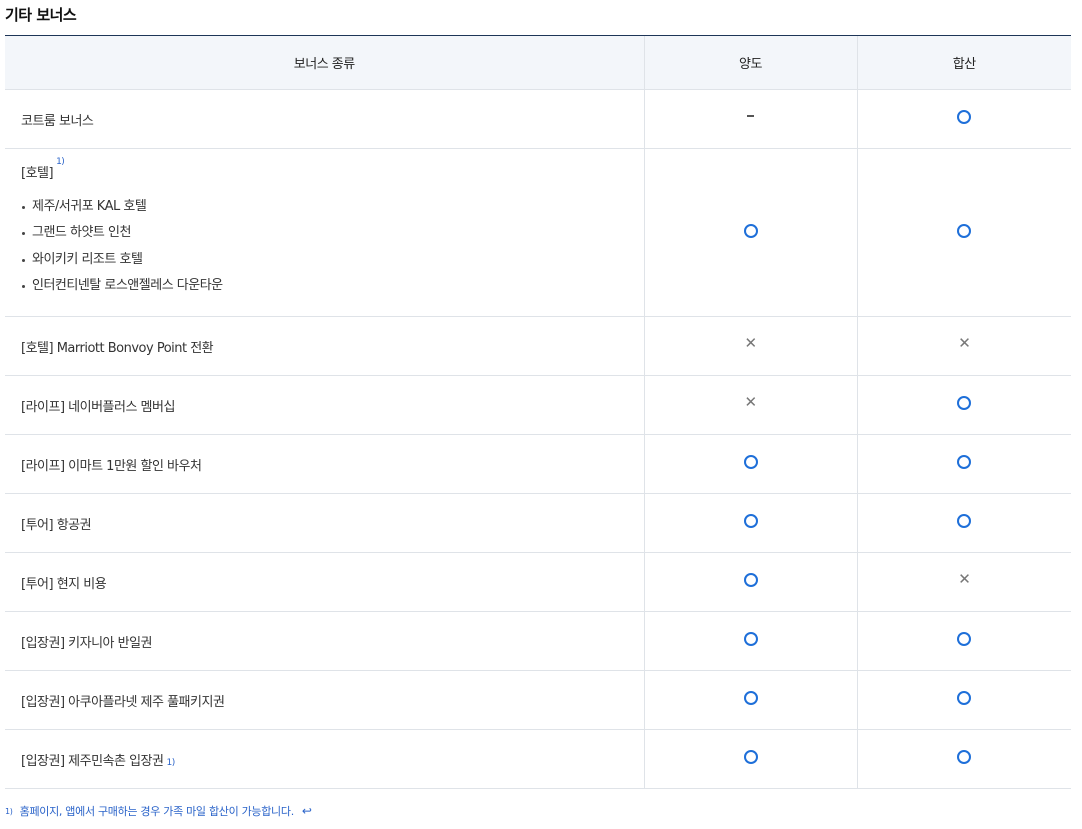 This screenshot has width=1082, height=829. I want to click on table-row: [입장권] 아쿠아플라넷 제주 풀패키지권, so click(538, 700).